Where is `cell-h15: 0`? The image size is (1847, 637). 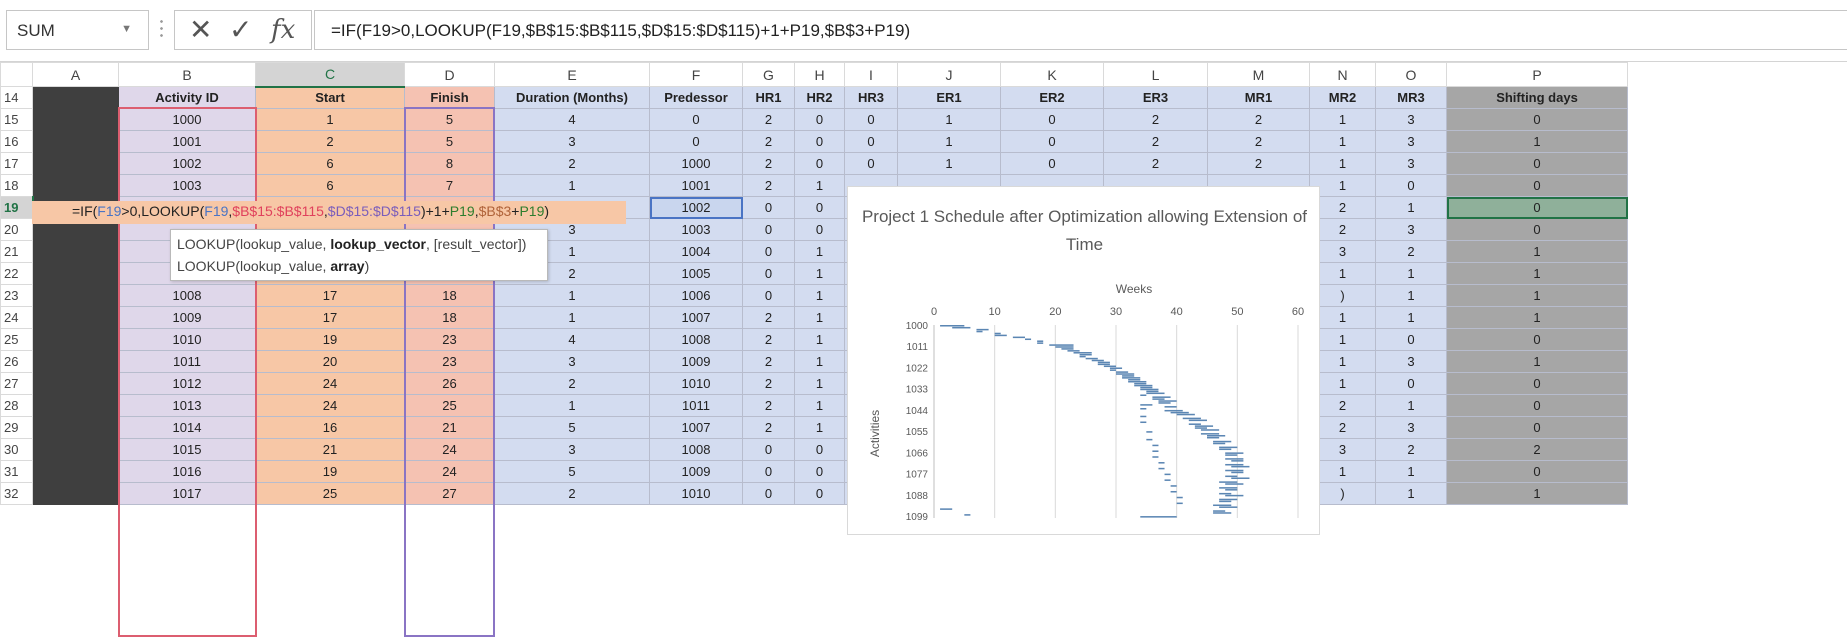
cell-h15: 0 is located at coordinates (819, 119).